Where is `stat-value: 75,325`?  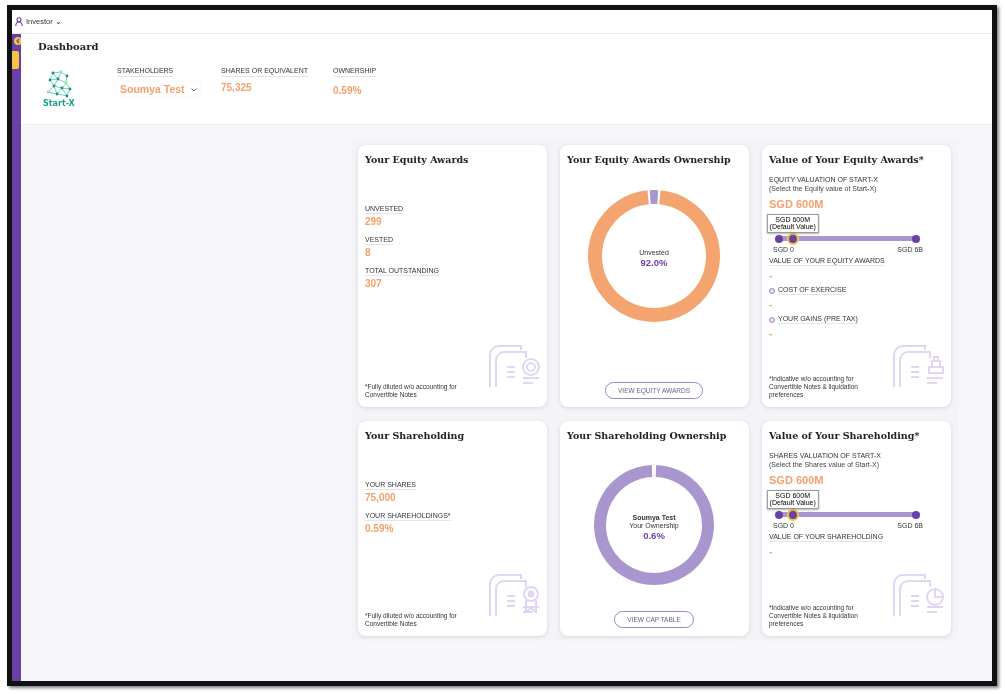 stat-value: 75,325 is located at coordinates (236, 87).